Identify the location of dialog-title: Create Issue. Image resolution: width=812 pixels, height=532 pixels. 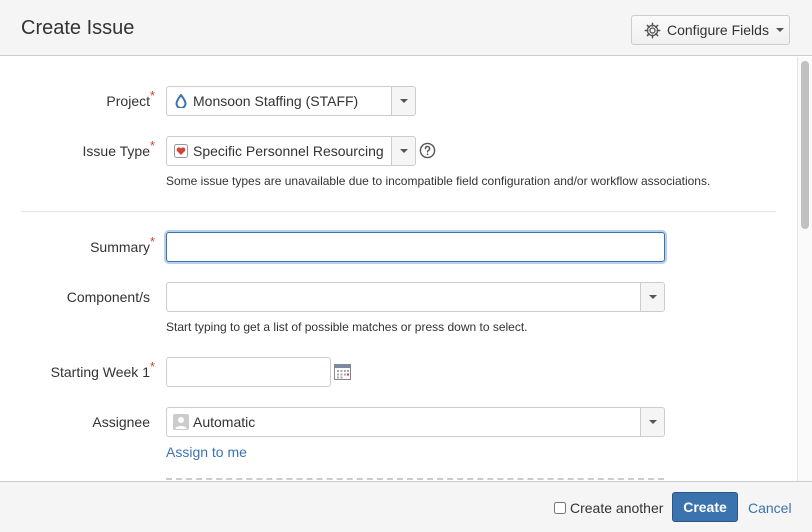
(78, 28).